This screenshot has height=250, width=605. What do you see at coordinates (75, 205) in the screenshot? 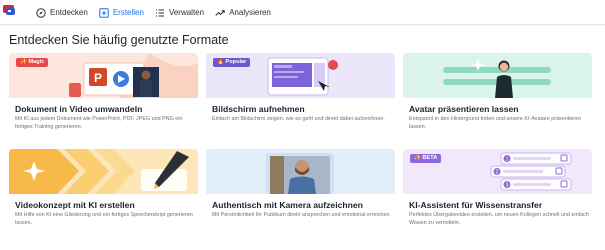
I see `card-title: Videokonzept mit KI erstellen` at bounding box center [75, 205].